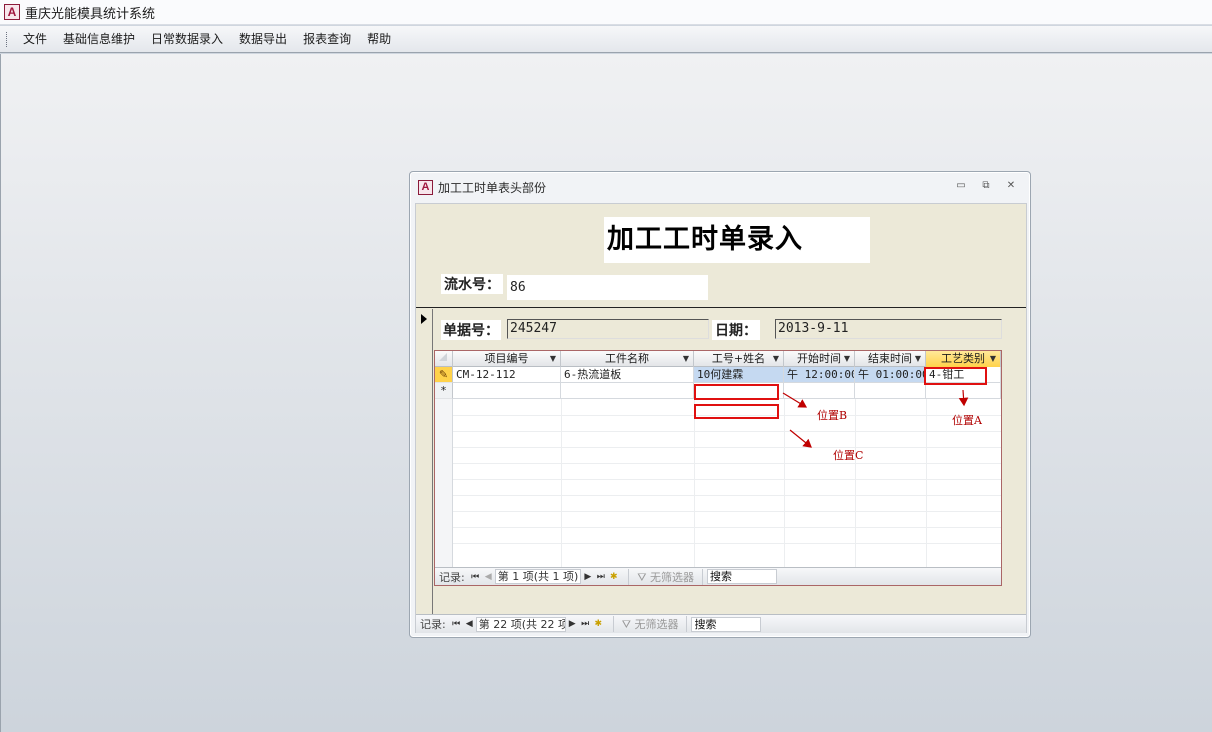 This screenshot has width=1212, height=732. Describe the element at coordinates (890, 375) in the screenshot. I see `cell-end-time: 午 01:00:00` at that location.